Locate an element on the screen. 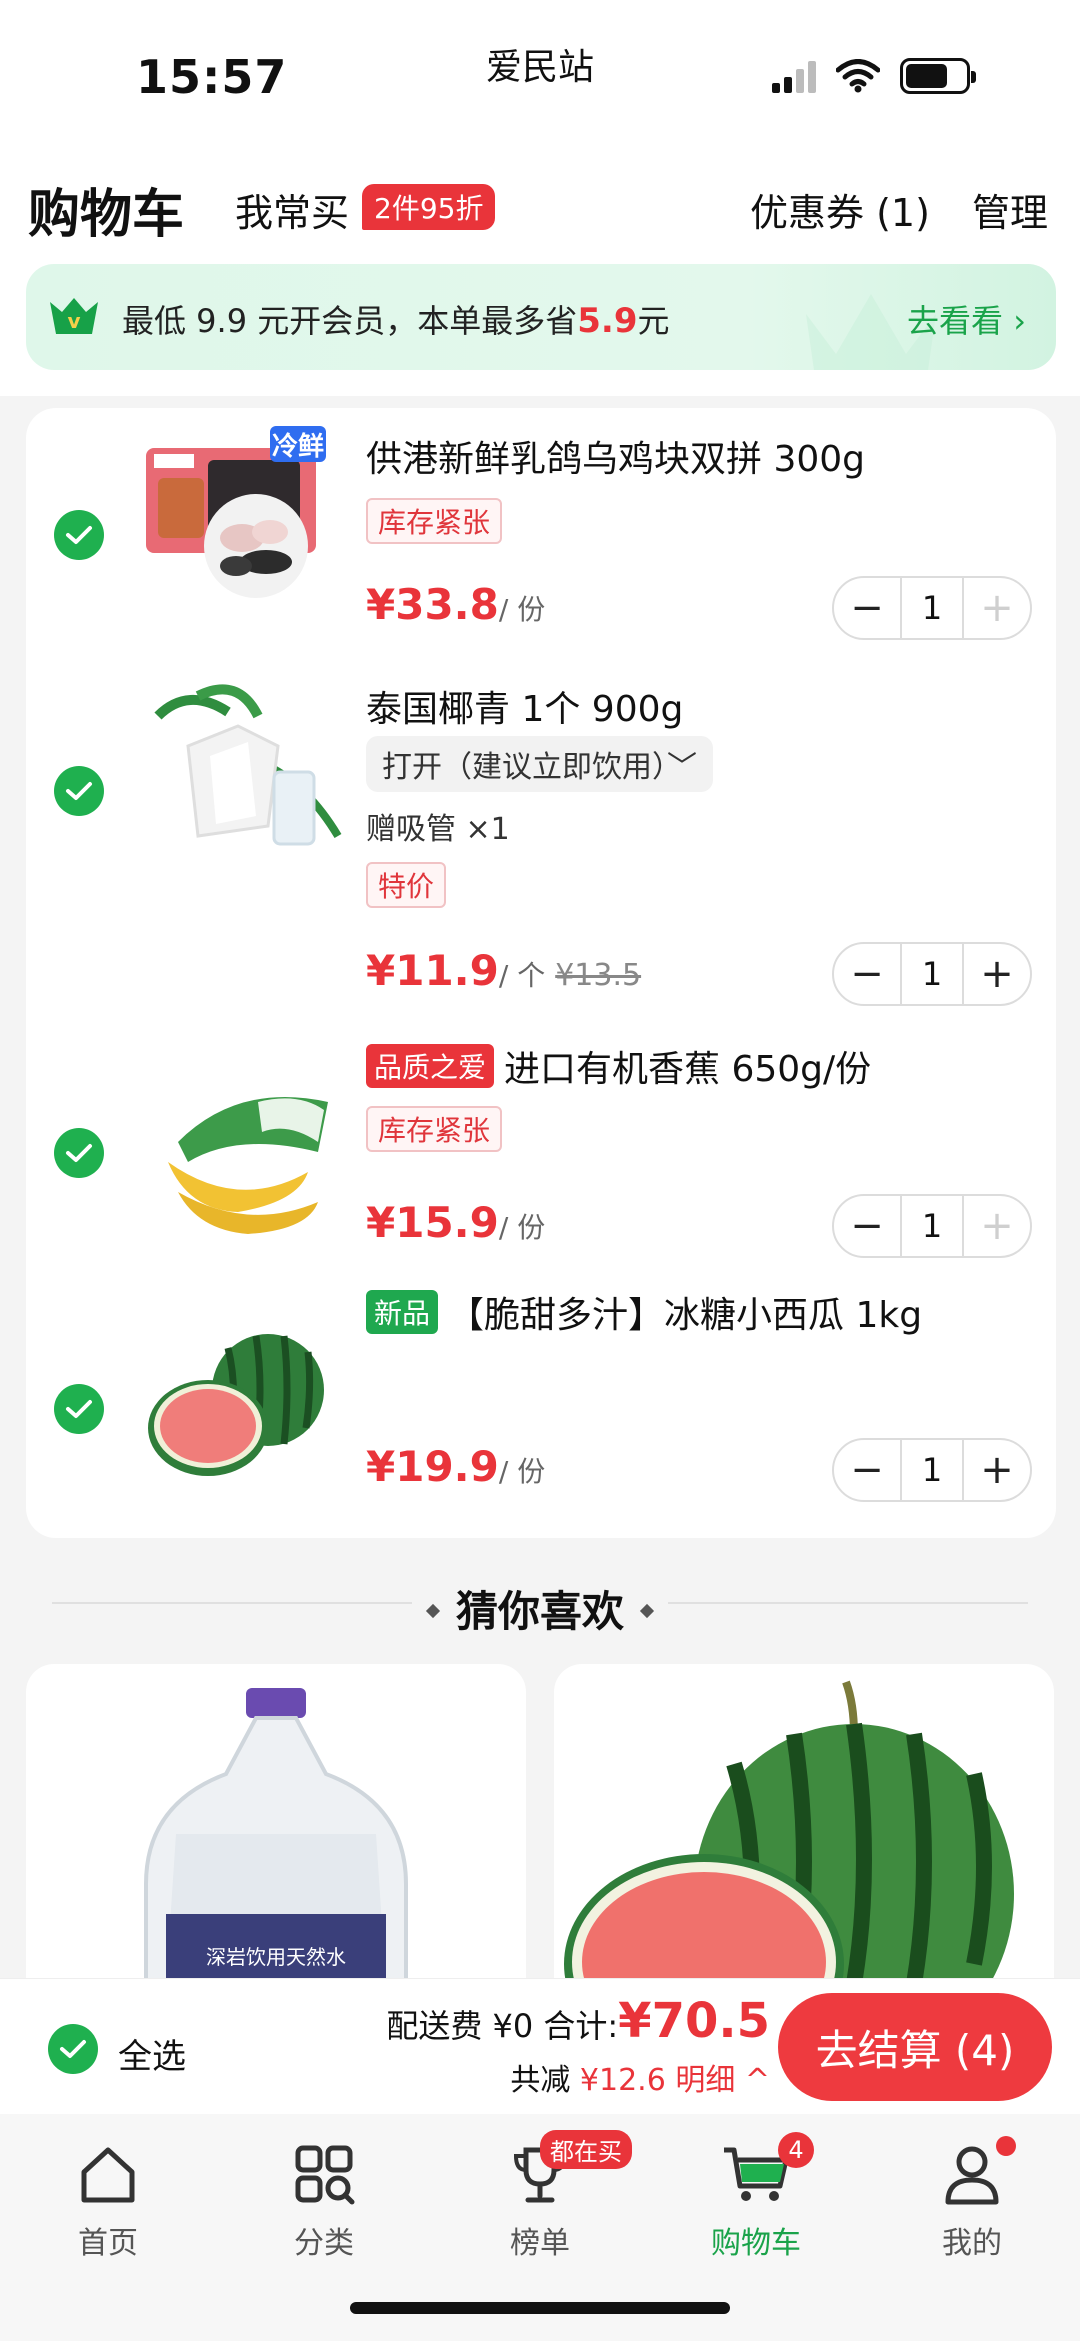 The width and height of the screenshot is (1080, 2341). product-title: 品质之爱 进口有机香蕉 650g/份 is located at coordinates (618, 1066).